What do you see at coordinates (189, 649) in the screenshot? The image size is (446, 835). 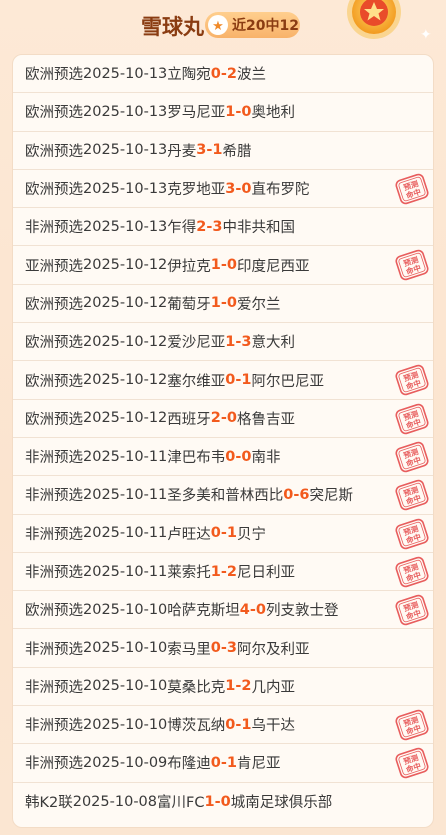 I see `home-team: 索马里` at bounding box center [189, 649].